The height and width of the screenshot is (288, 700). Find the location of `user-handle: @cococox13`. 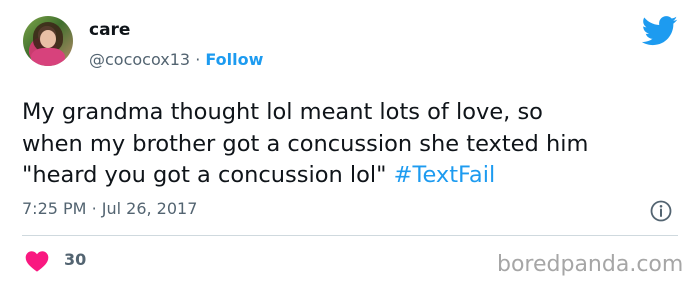

user-handle: @cococox13 is located at coordinates (139, 59).